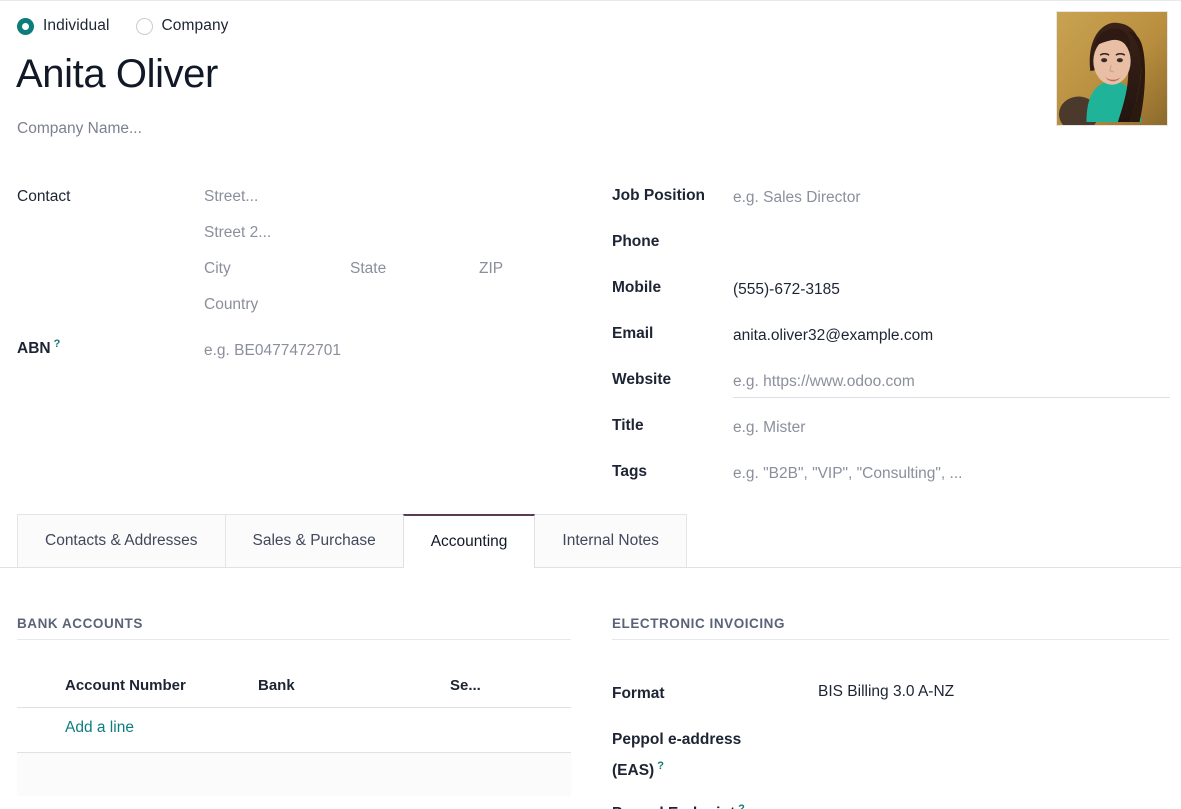 The image size is (1181, 809). I want to click on tab-sales-purchase: Sales & Purchase, so click(314, 540).